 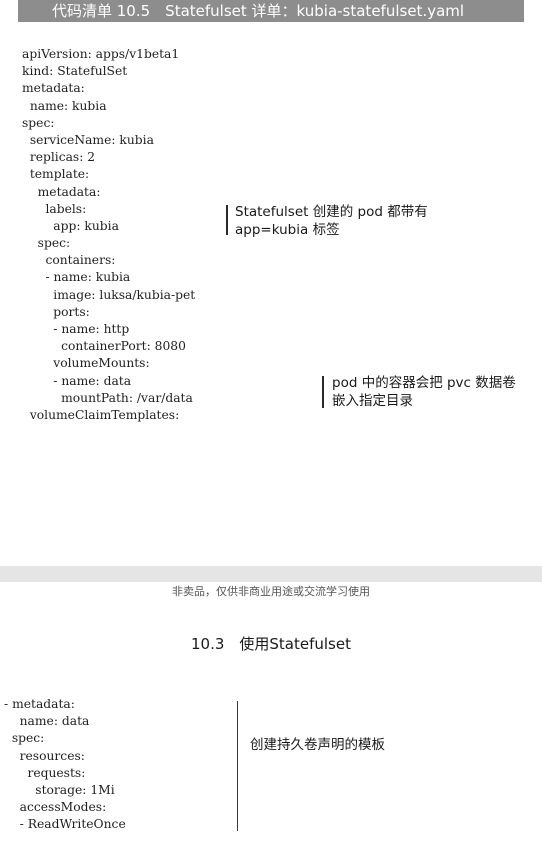 What do you see at coordinates (271, 644) in the screenshot?
I see `section-heading: 10.3 使用Statefulset` at bounding box center [271, 644].